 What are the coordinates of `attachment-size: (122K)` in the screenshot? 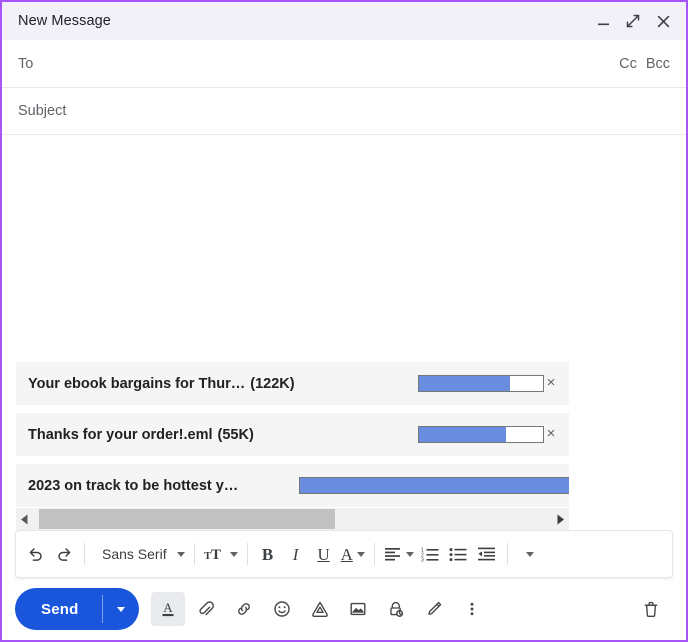 It's located at (272, 383).